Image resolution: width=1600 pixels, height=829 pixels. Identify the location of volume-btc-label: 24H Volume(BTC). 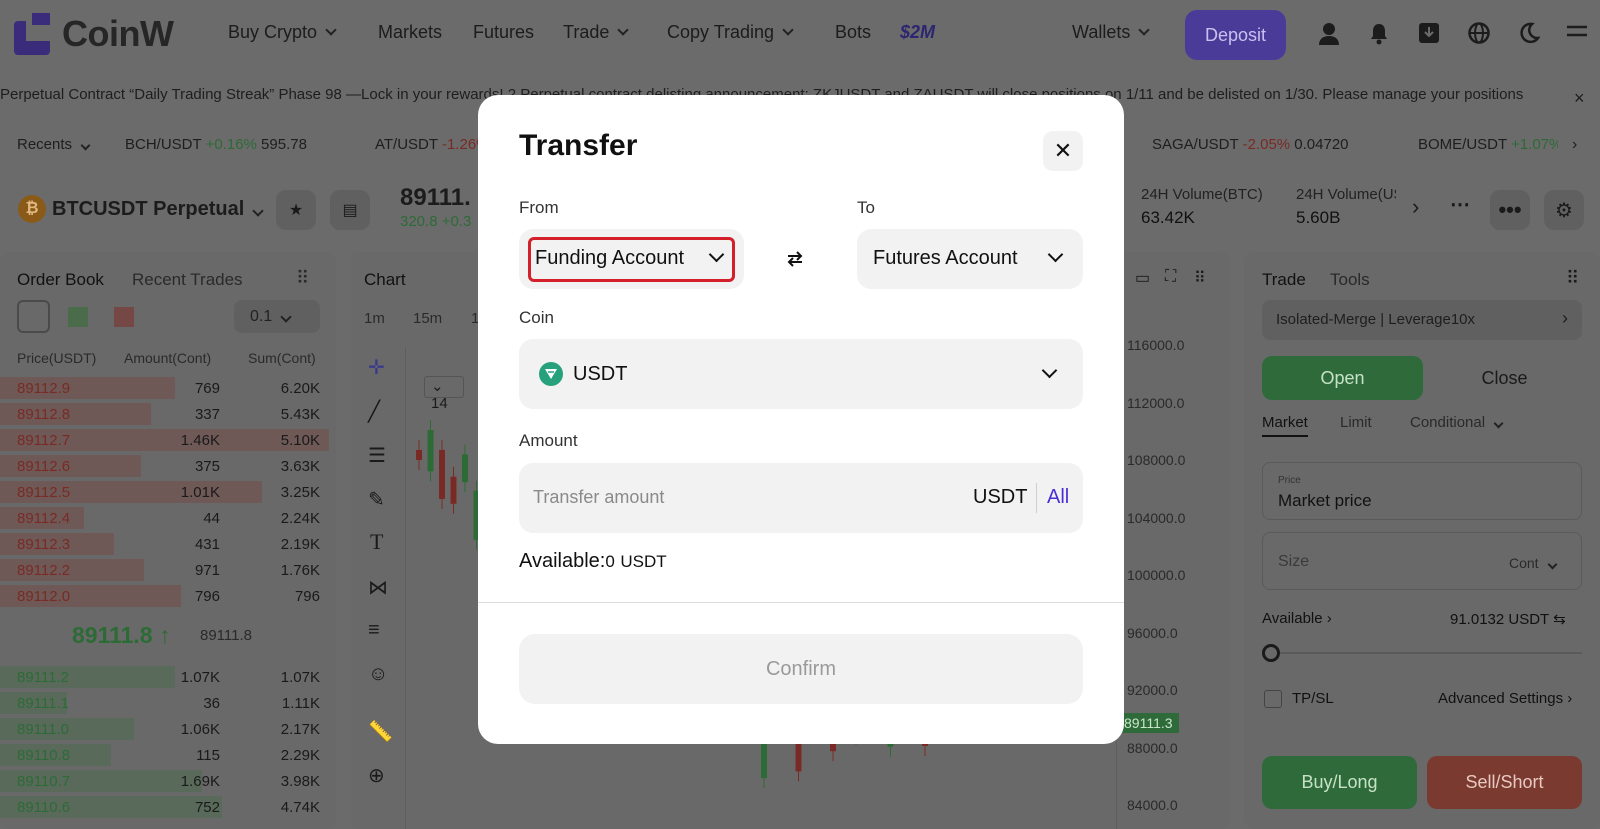
(1202, 194).